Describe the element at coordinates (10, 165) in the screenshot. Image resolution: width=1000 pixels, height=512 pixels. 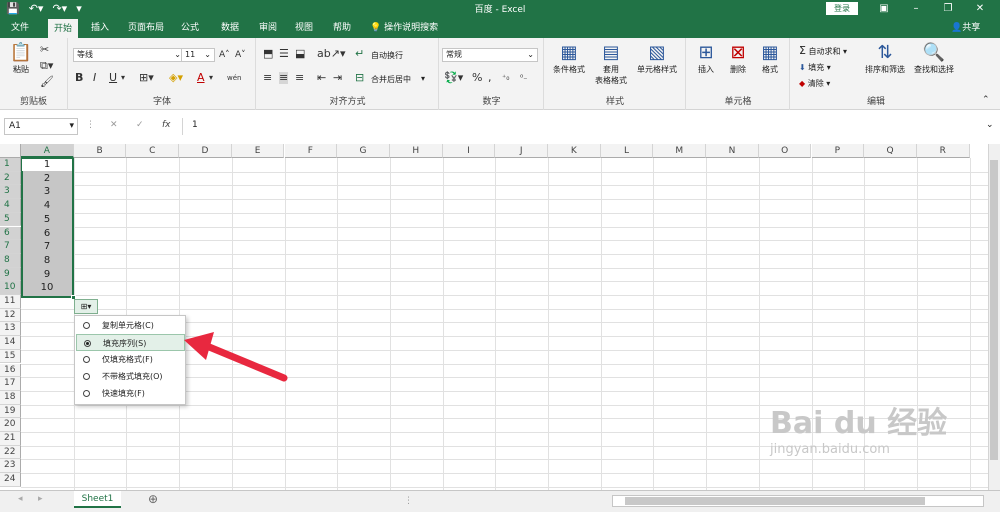
I see `row-header: 1` at that location.